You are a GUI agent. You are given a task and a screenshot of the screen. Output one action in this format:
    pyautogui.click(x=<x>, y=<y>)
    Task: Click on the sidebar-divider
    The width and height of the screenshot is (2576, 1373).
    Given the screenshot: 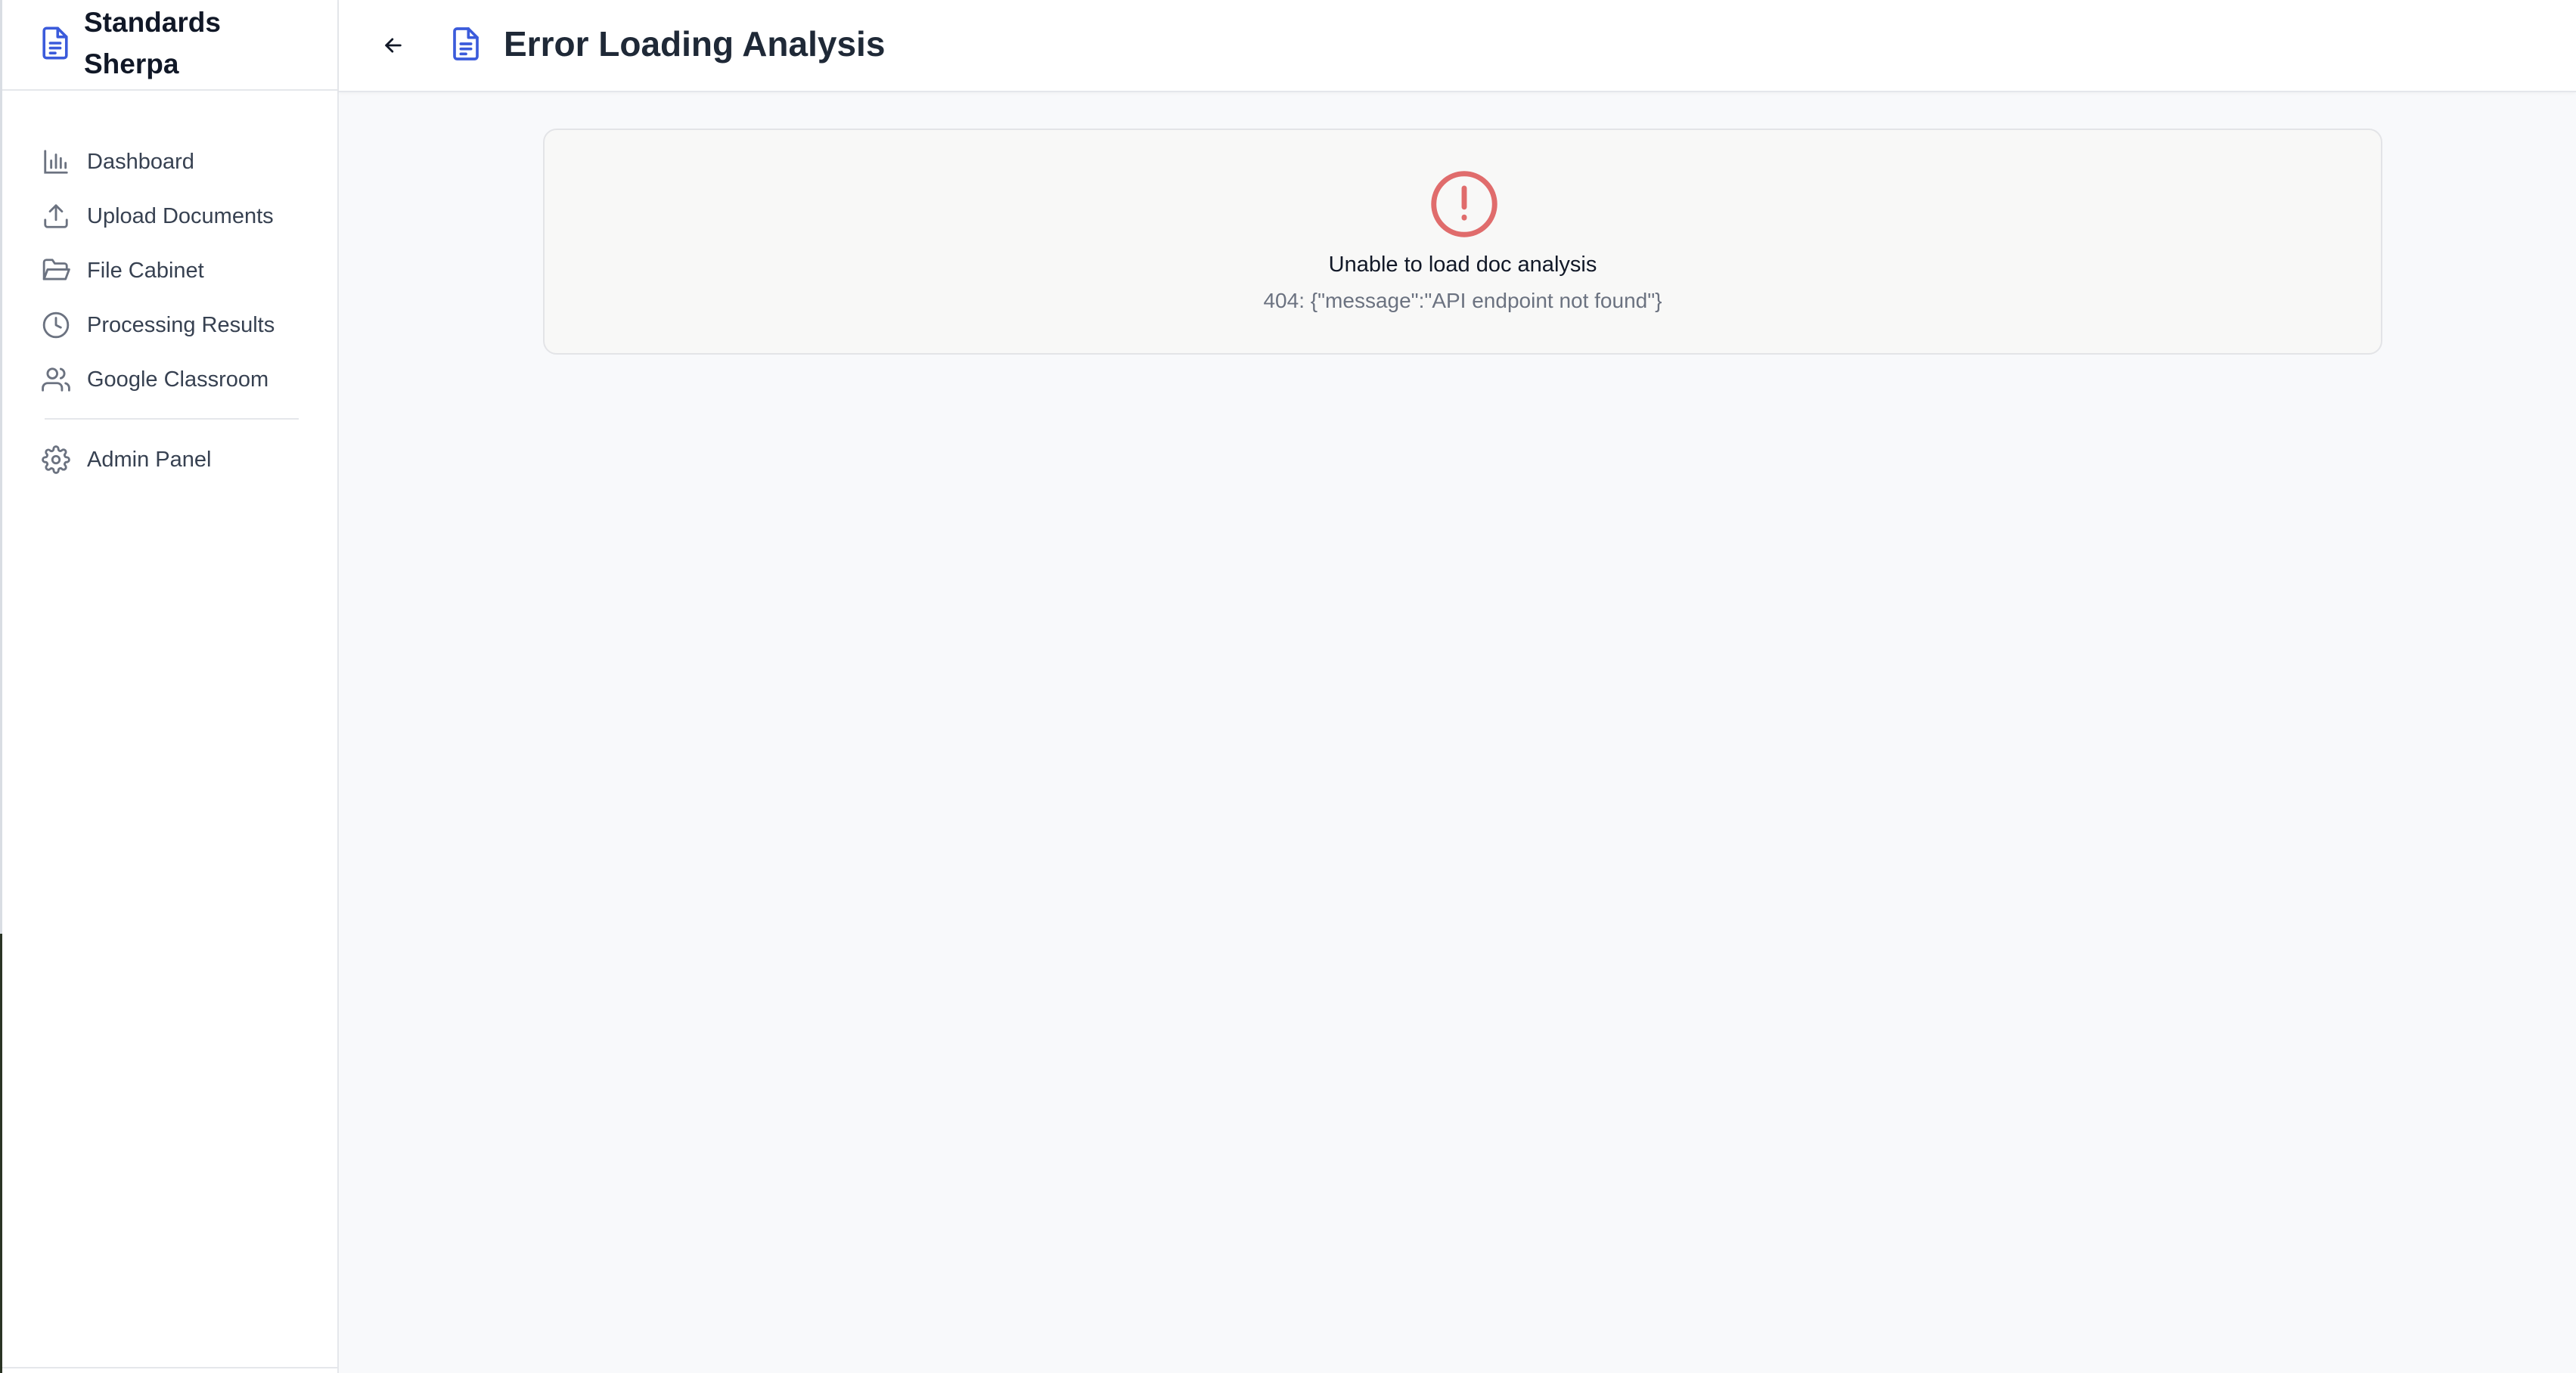 What is the action you would take?
    pyautogui.click(x=172, y=419)
    